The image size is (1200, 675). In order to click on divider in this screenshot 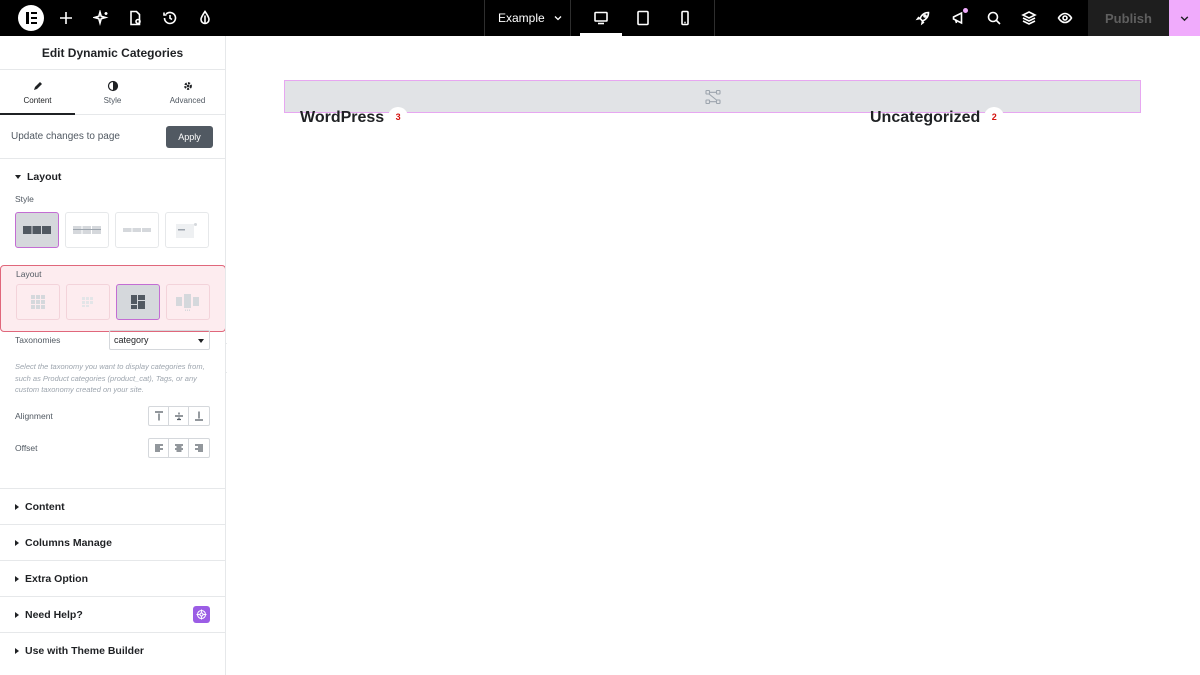, I will do `click(484, 18)`.